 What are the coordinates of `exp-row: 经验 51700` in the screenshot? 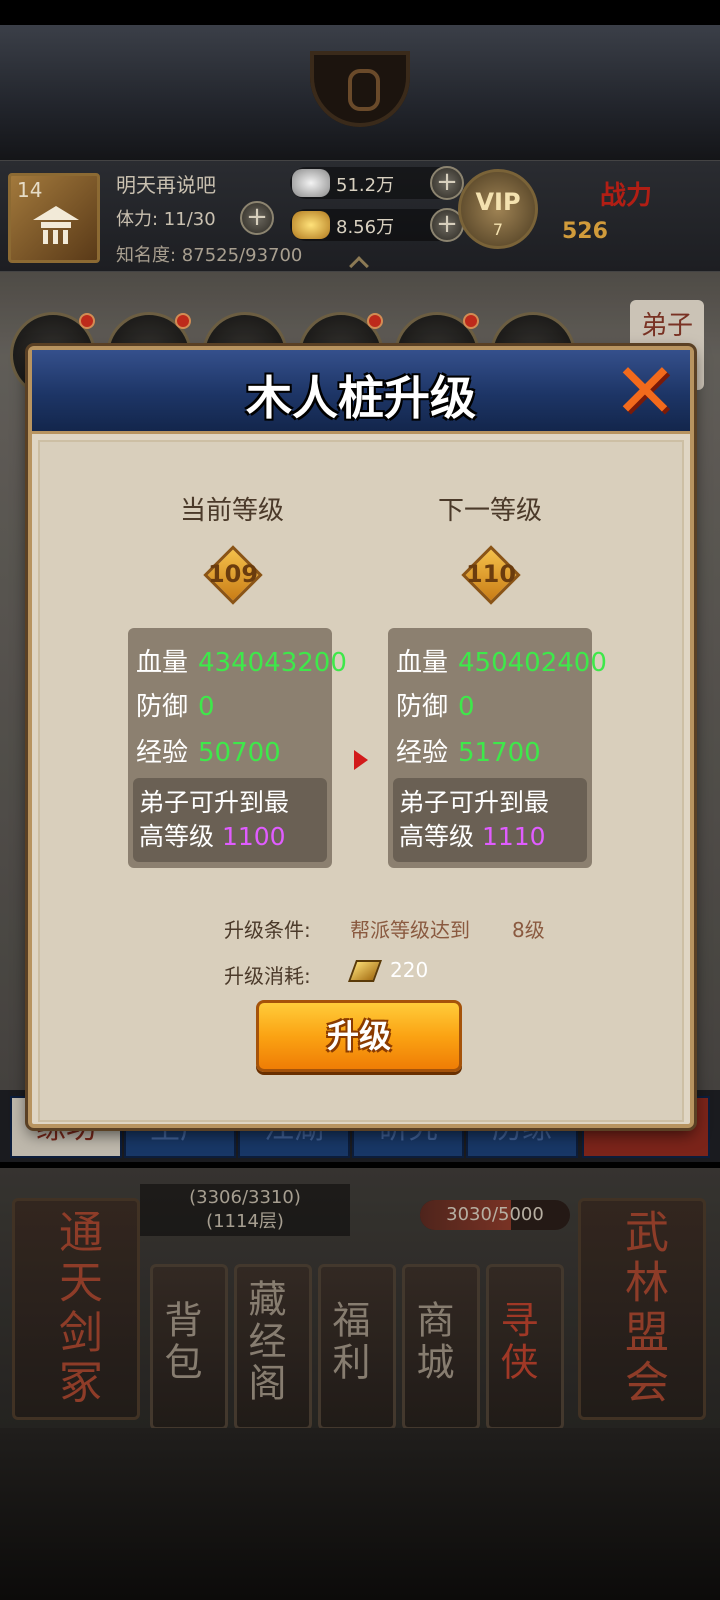 It's located at (468, 750).